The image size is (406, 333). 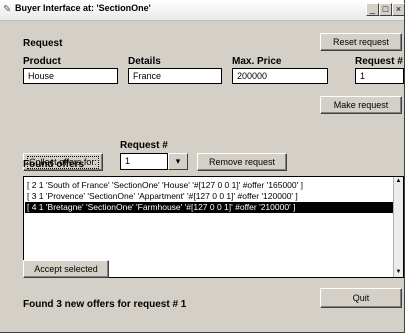 I want to click on close-button: ×, so click(x=398, y=9).